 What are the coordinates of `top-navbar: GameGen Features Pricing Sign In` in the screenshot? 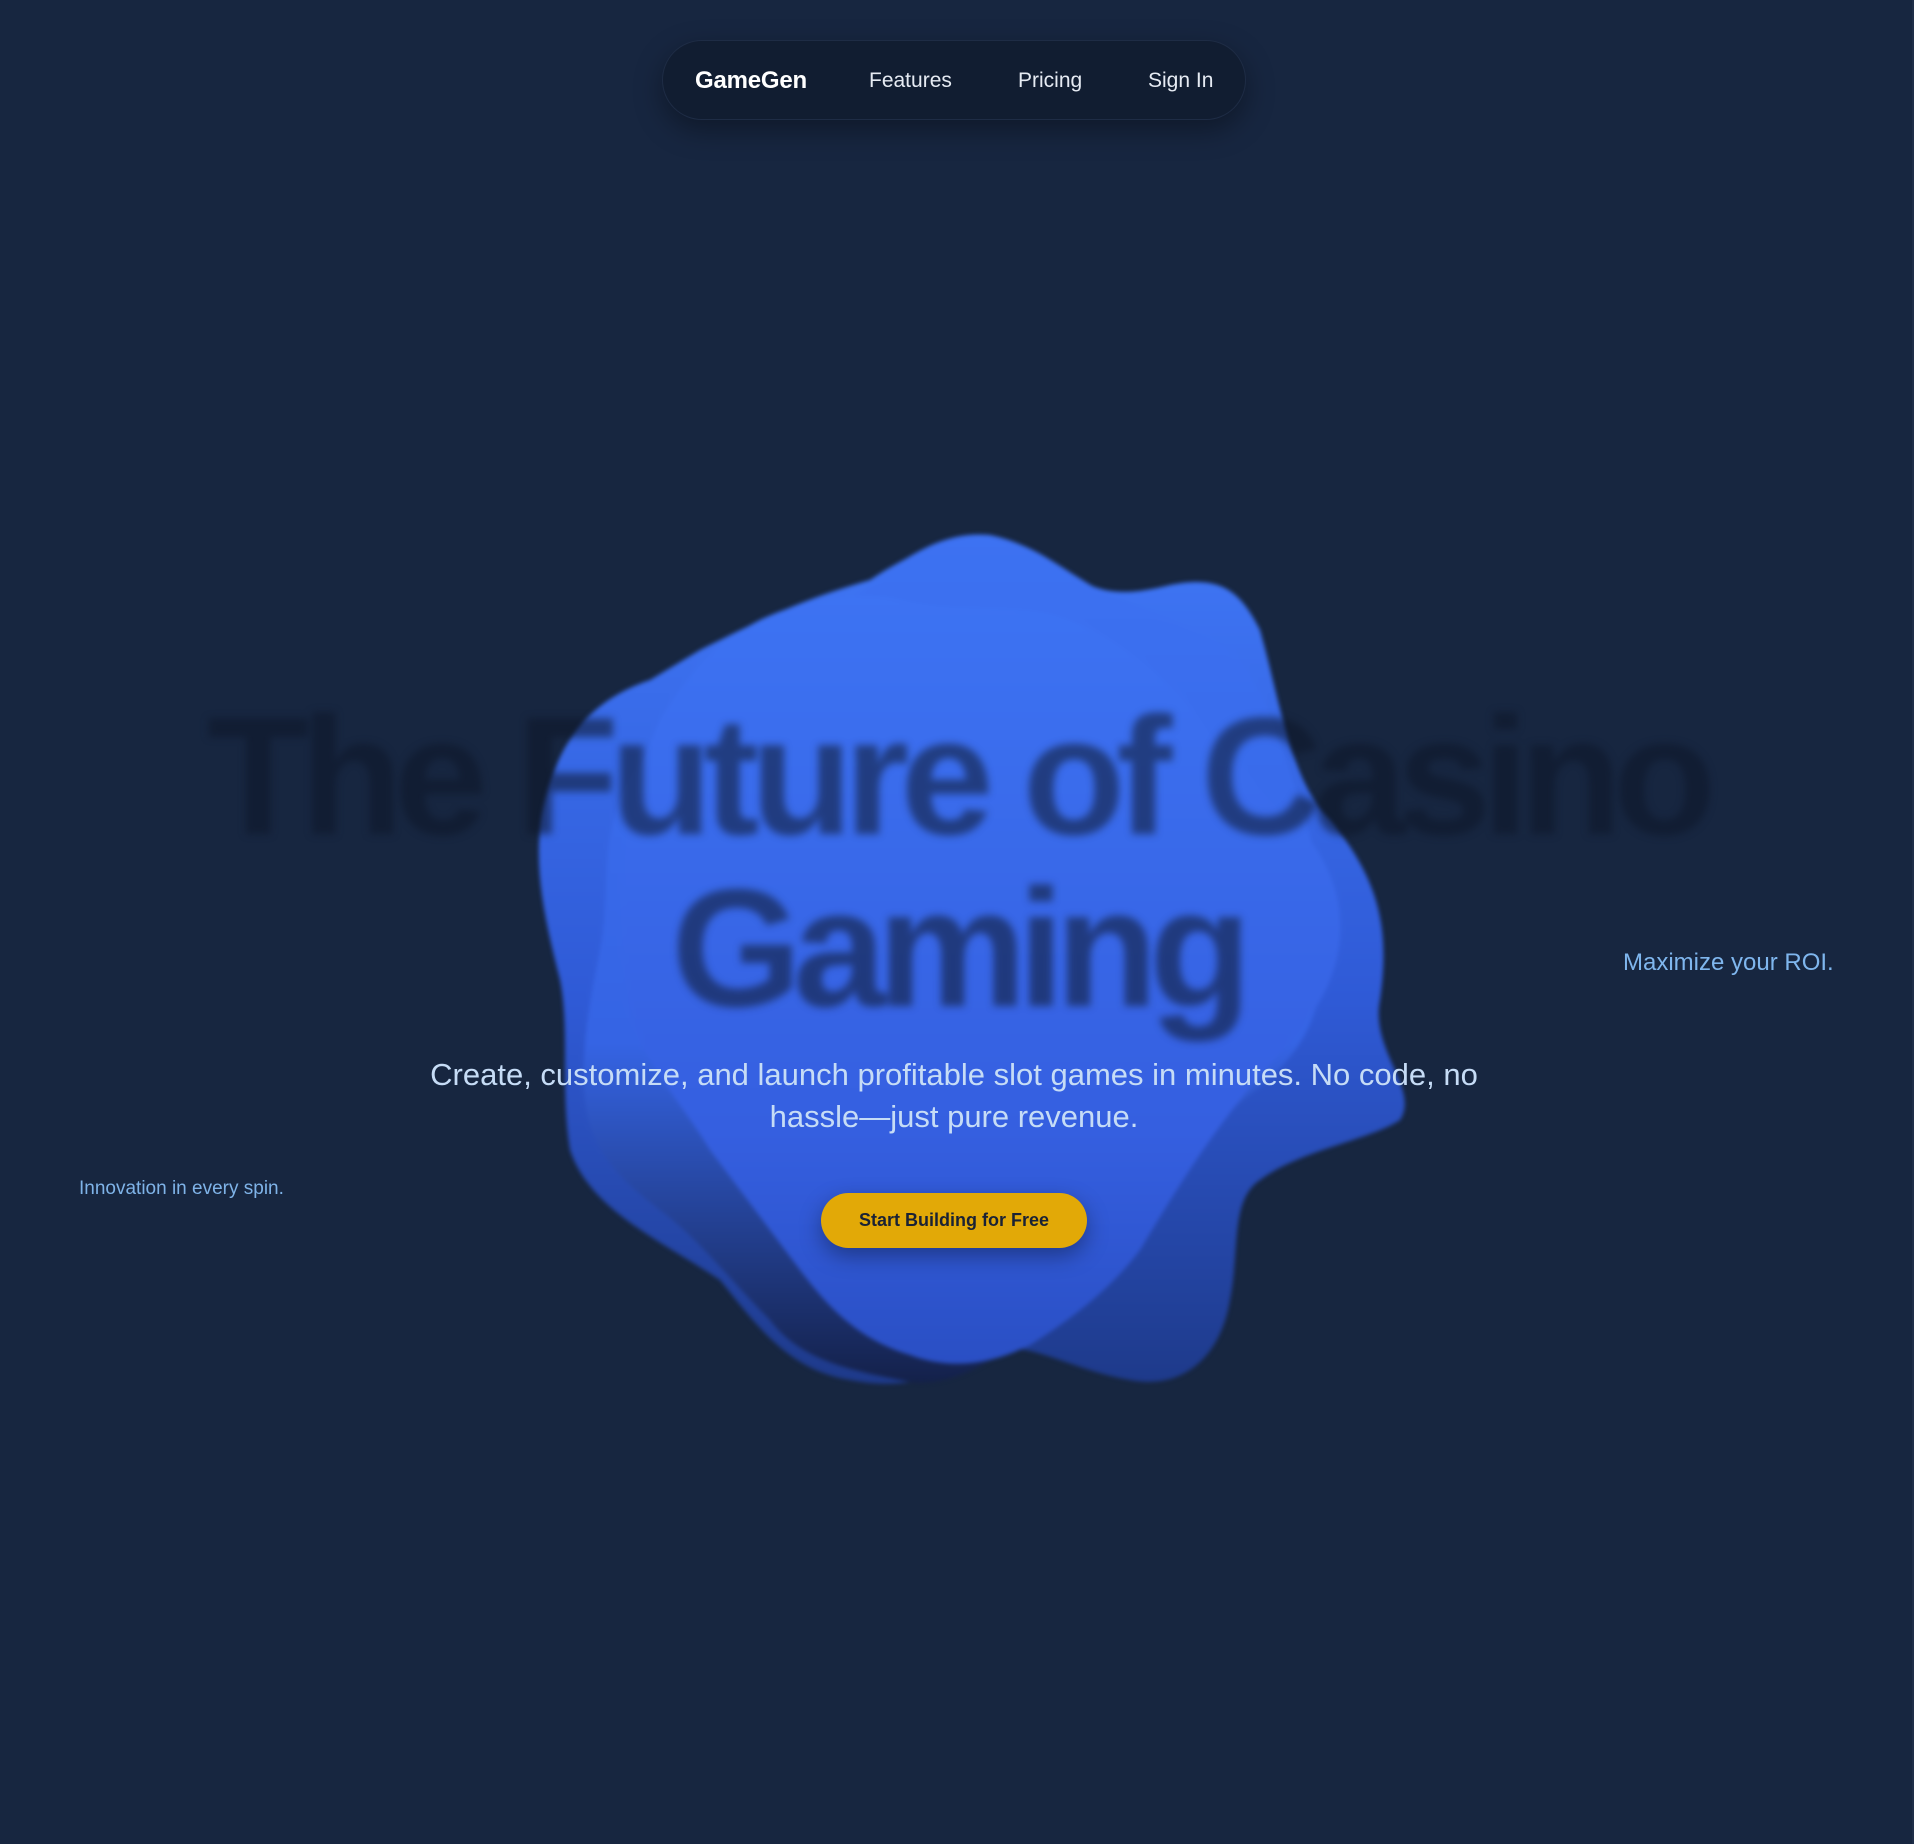 It's located at (954, 80).